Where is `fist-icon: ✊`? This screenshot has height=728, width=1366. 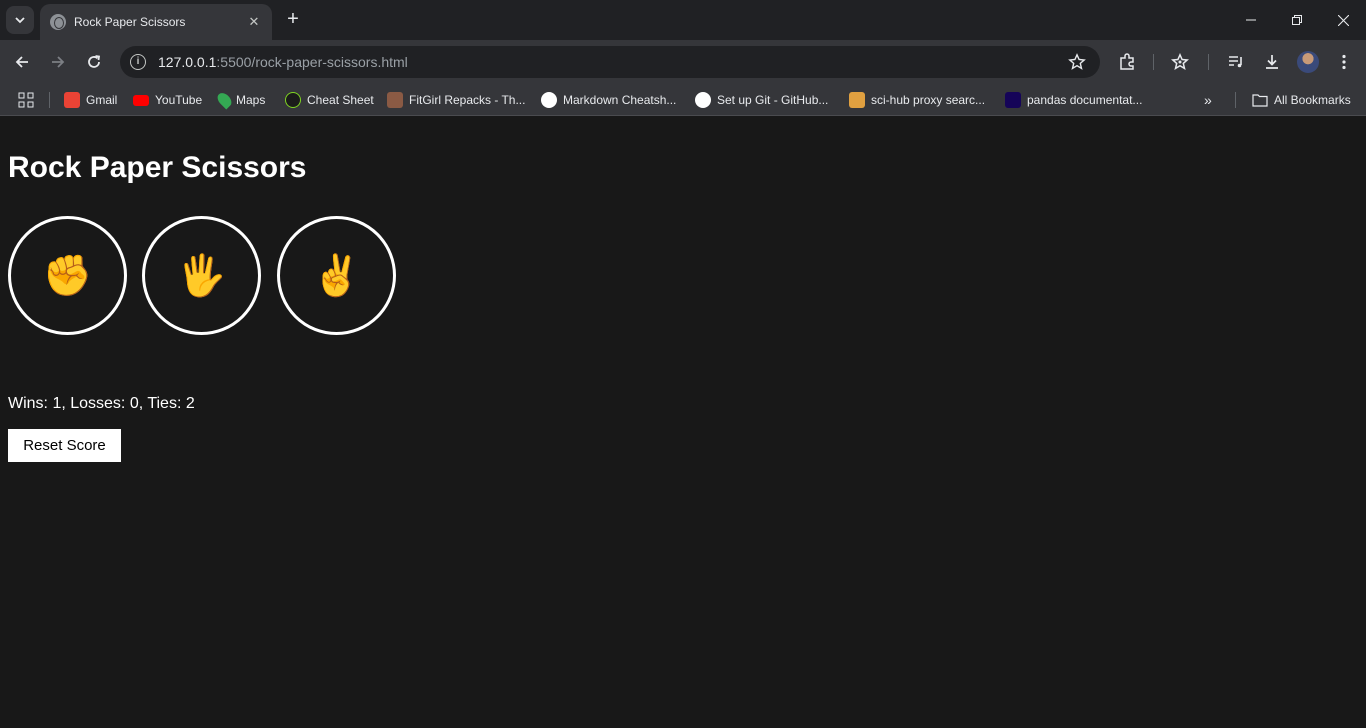 fist-icon: ✊ is located at coordinates (67, 275).